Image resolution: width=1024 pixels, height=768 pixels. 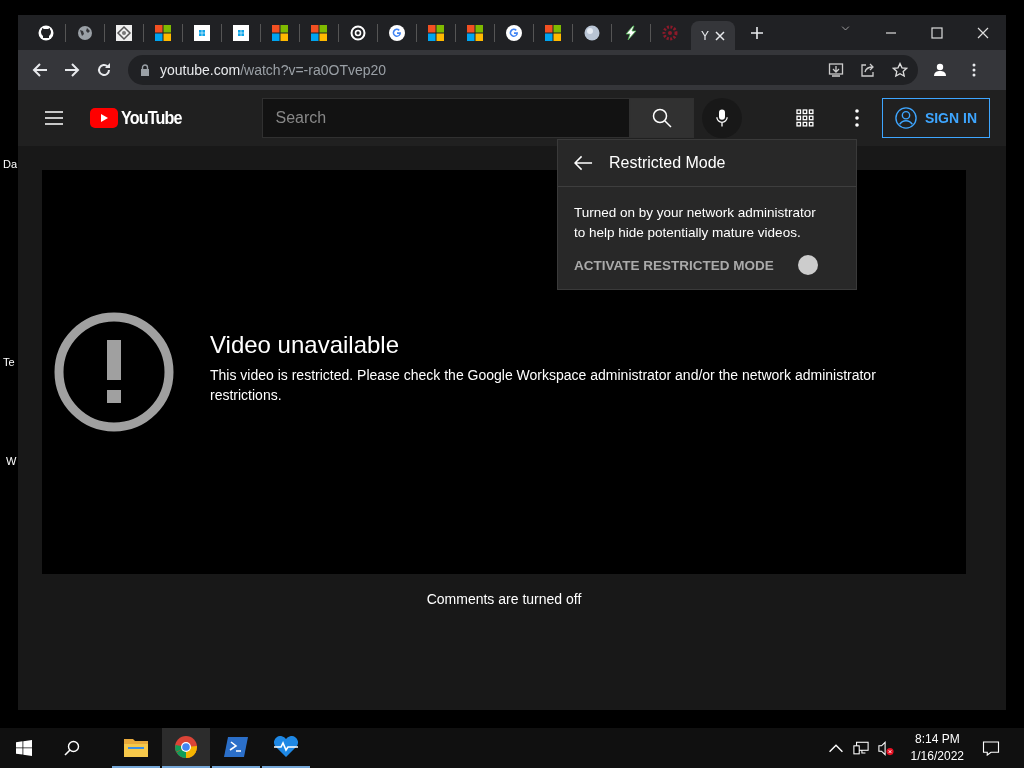 I want to click on heart-pulse-icon, so click(x=286, y=747).